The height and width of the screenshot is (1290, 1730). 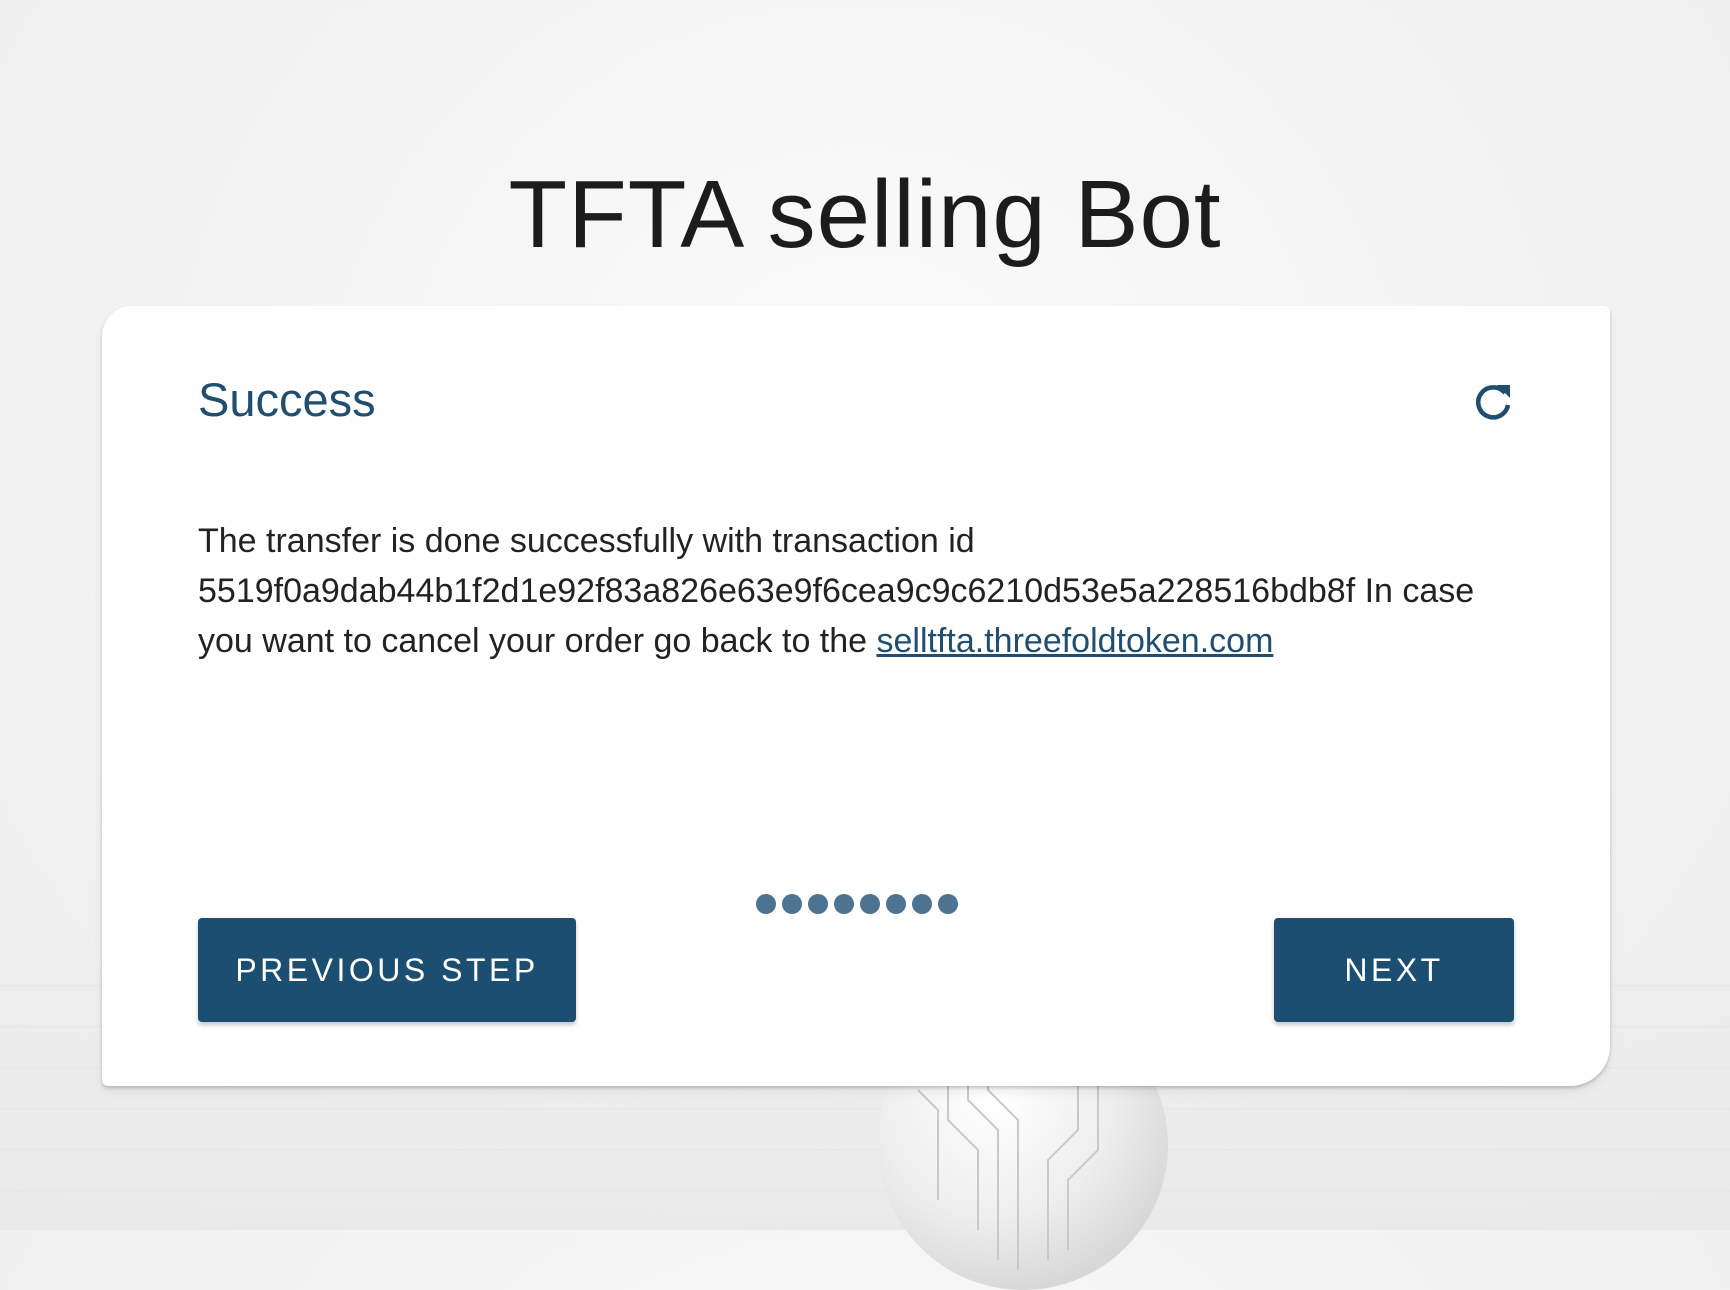 What do you see at coordinates (387, 970) in the screenshot?
I see `previous-step-button: PREVIOUS STEP` at bounding box center [387, 970].